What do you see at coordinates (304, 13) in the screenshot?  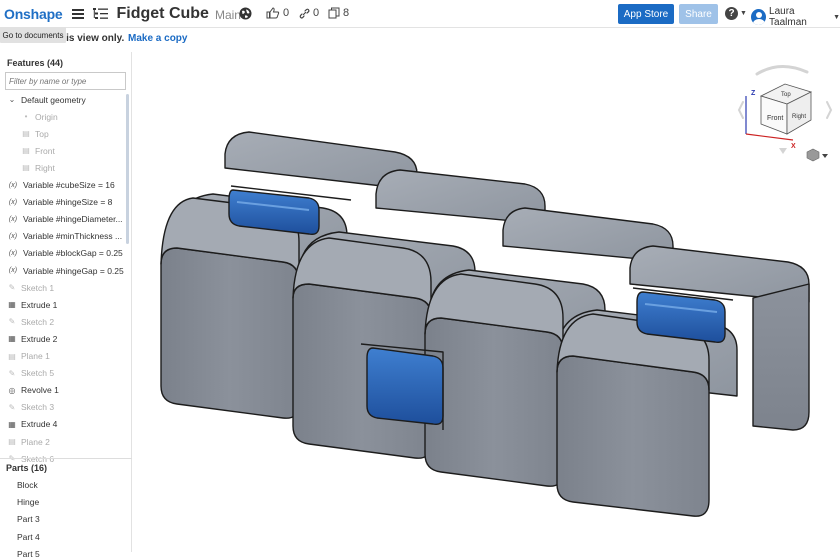 I see `link-icon` at bounding box center [304, 13].